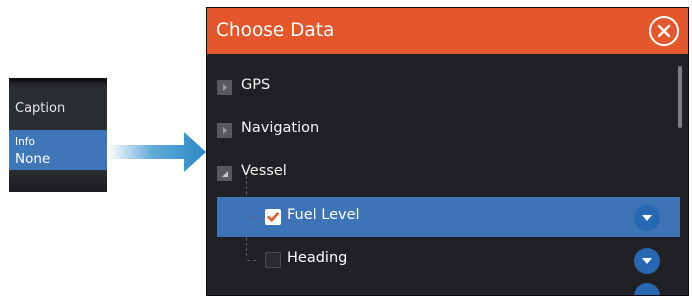  What do you see at coordinates (447, 31) in the screenshot?
I see `dialog-header: Choose Data` at bounding box center [447, 31].